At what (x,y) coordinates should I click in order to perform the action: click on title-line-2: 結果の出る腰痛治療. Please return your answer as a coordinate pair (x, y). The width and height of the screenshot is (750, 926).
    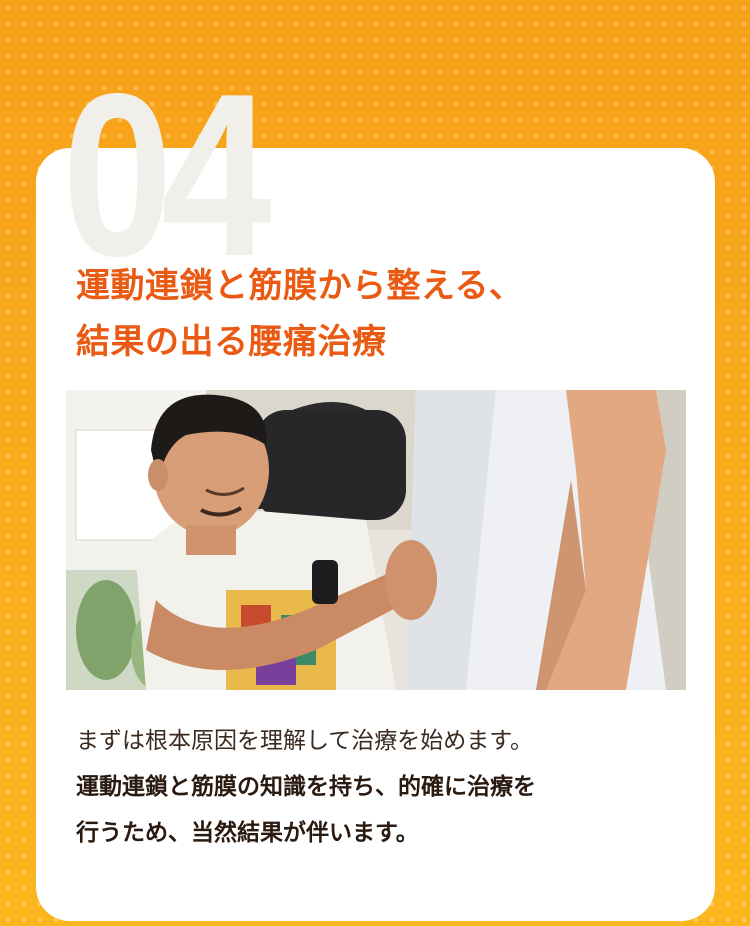
    Looking at the image, I should click on (231, 342).